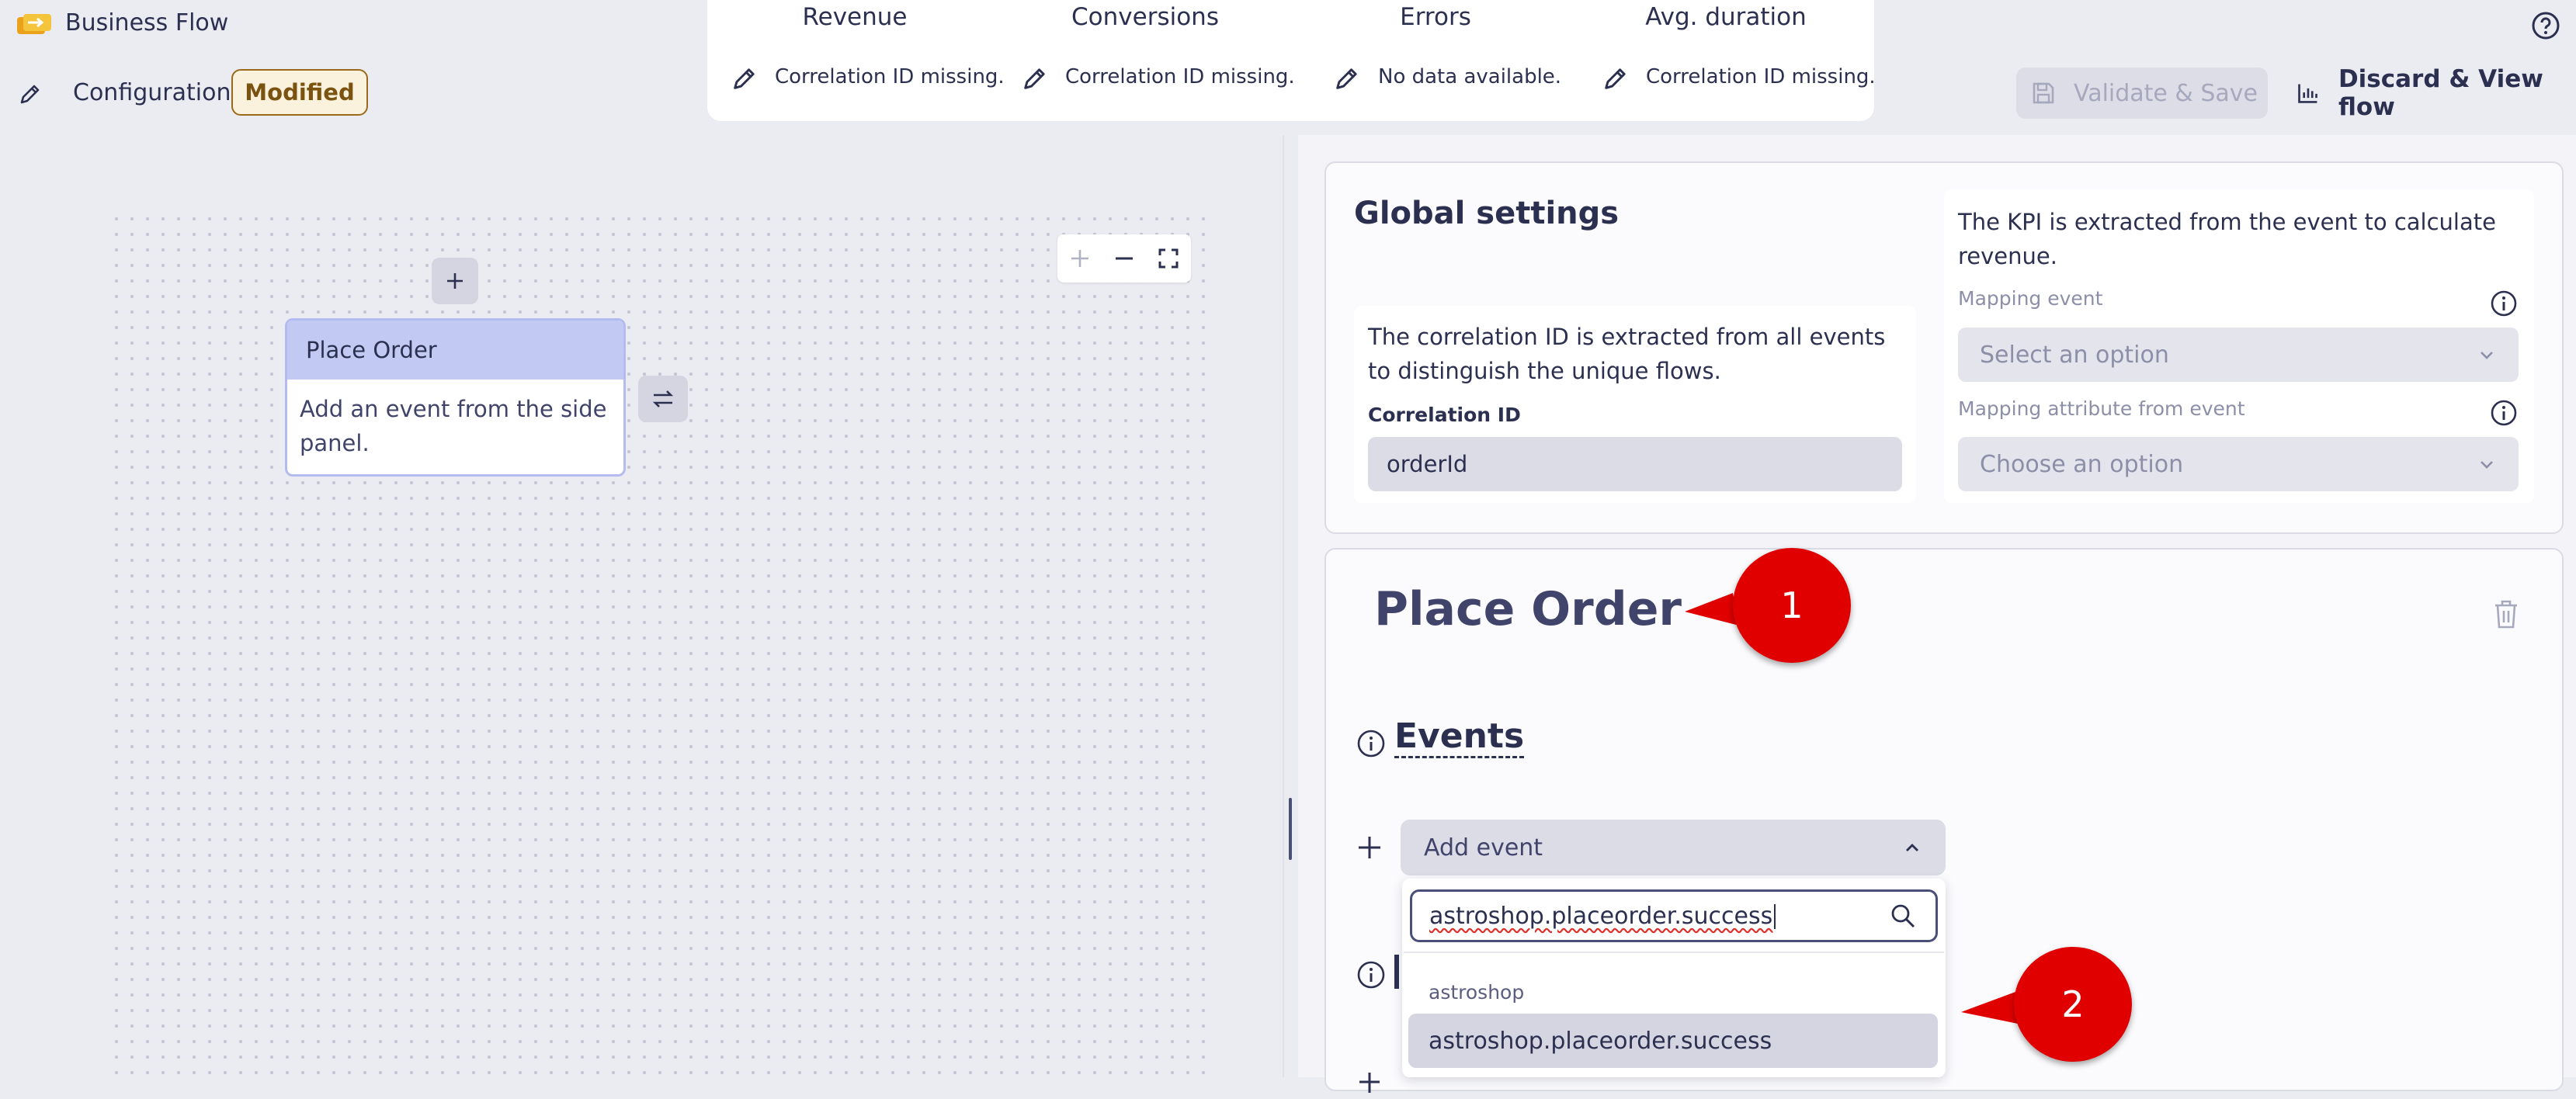 The width and height of the screenshot is (2576, 1099). I want to click on configuration-label: Configuration, so click(152, 92).